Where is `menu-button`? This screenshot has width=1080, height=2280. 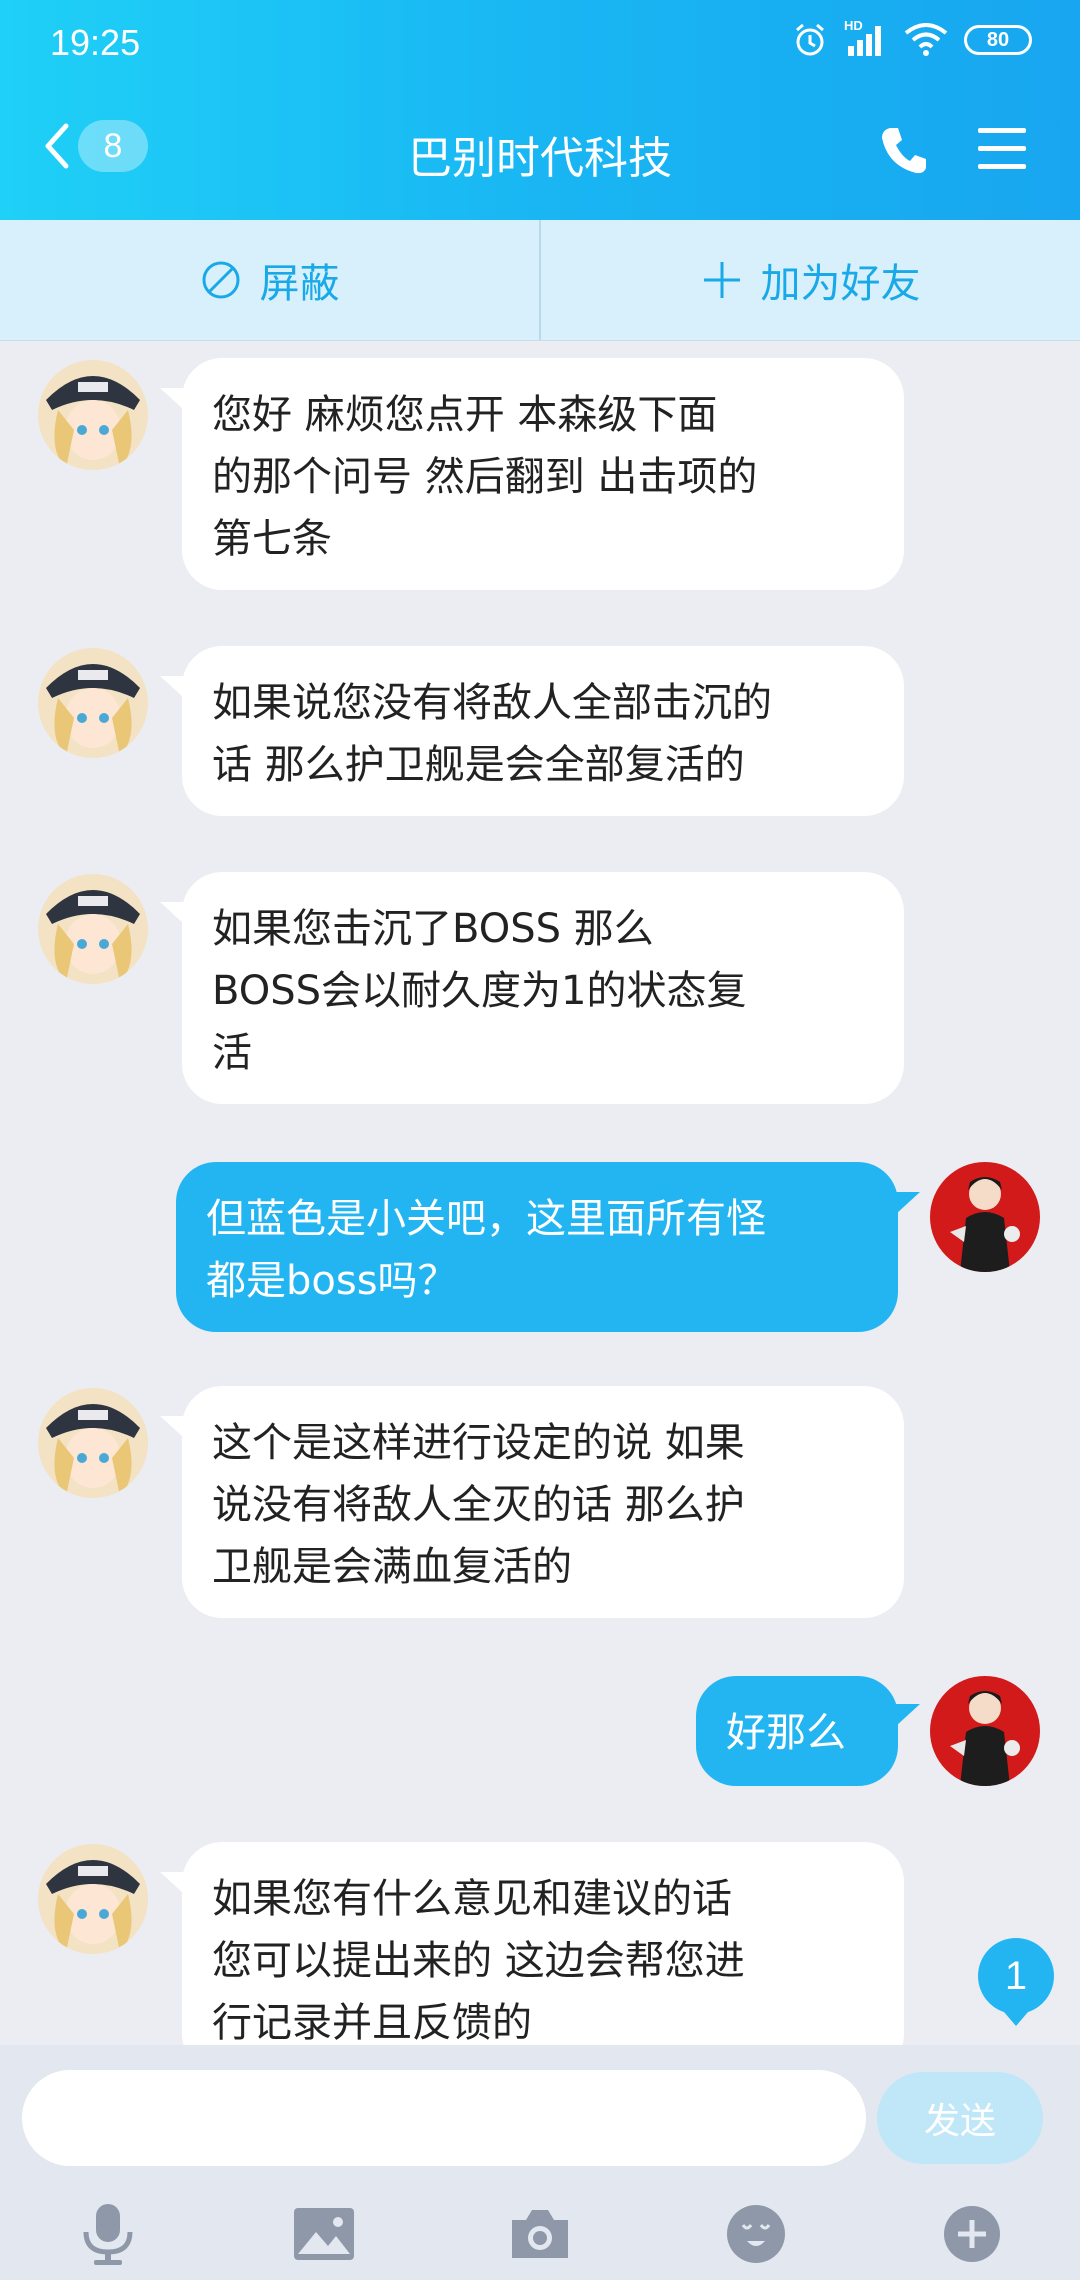
menu-button is located at coordinates (1002, 150).